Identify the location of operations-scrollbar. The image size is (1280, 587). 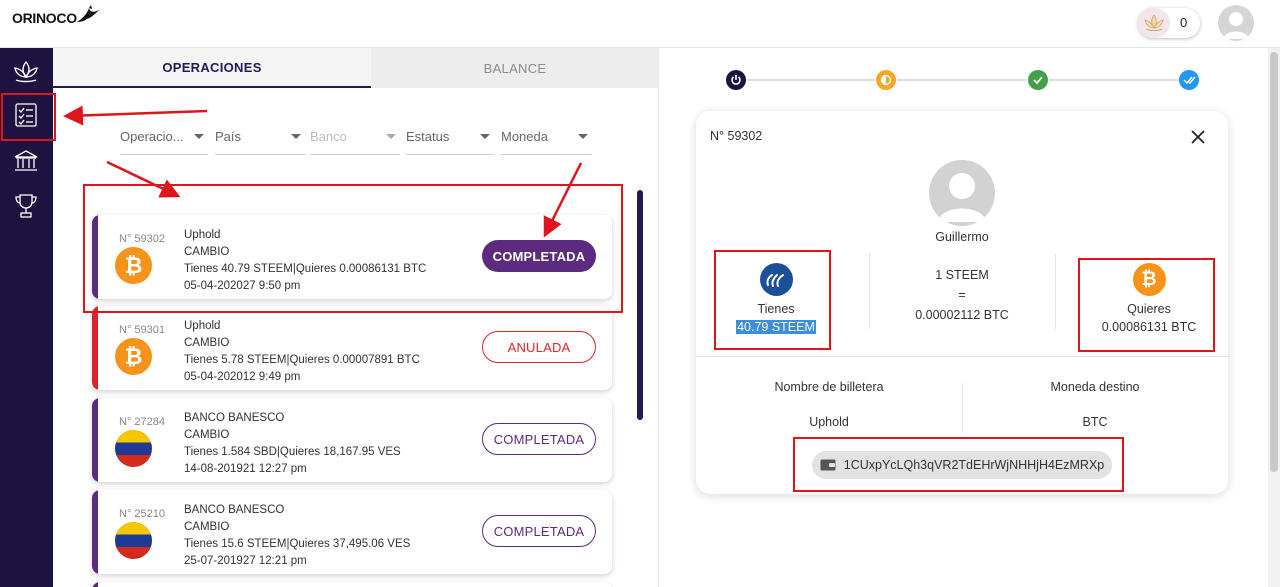
(640, 387).